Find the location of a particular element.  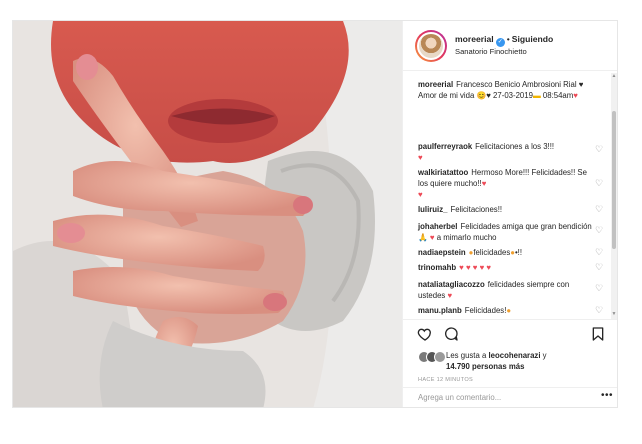

avatar-image is located at coordinates (431, 46).